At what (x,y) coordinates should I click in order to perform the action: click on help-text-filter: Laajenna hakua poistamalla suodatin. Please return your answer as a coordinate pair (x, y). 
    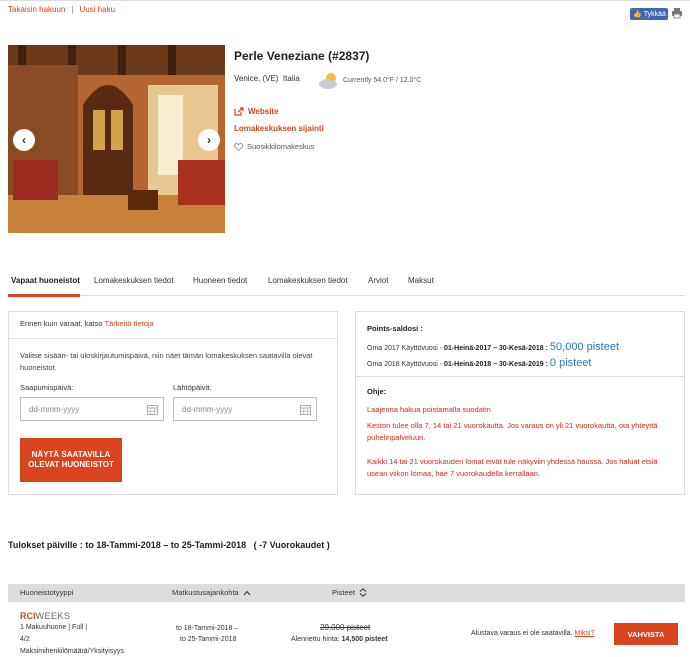
    Looking at the image, I should click on (429, 409).